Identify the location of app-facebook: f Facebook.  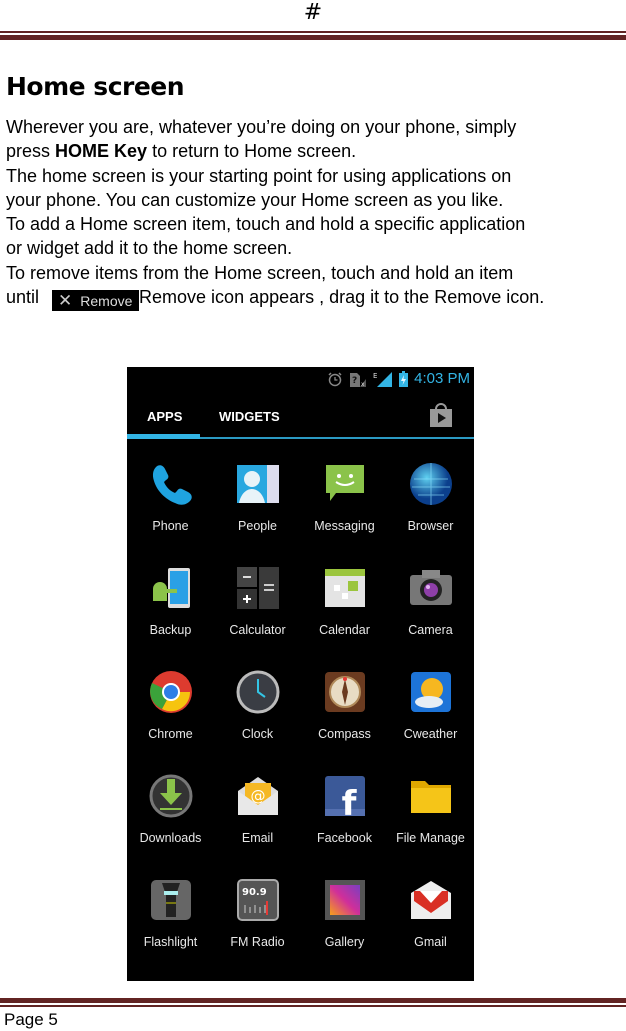
(344, 809).